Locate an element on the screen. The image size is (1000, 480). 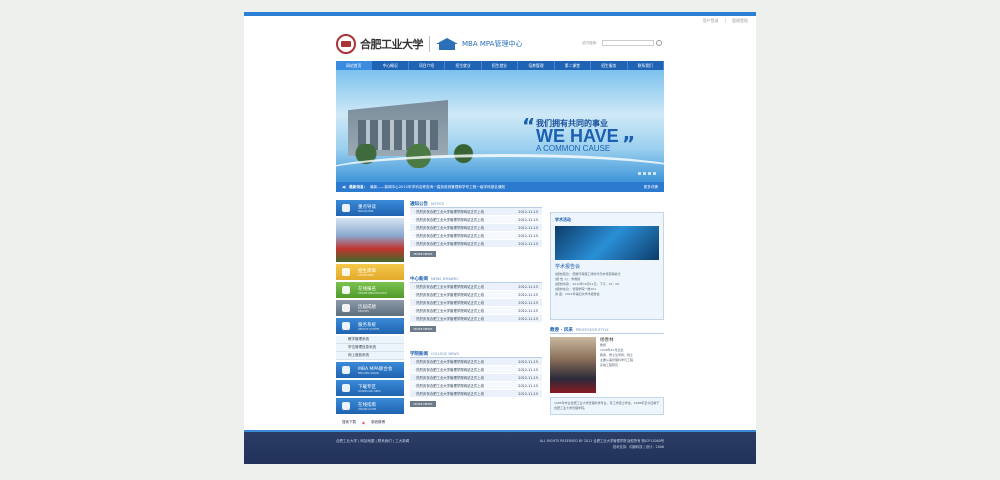
sidebar-btn-online-register: 在线报名 ONLINE REGISTRATION is located at coordinates (370, 290).